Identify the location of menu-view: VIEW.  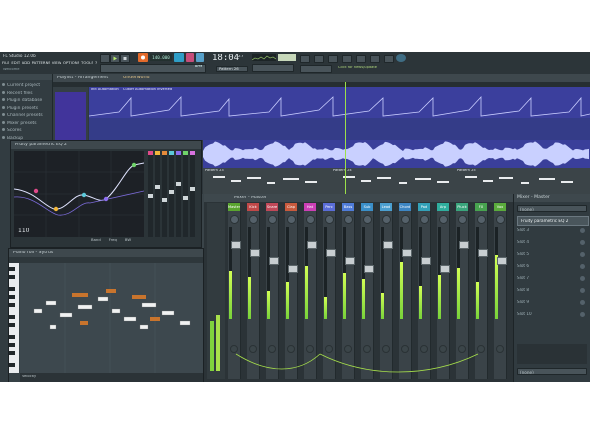
(56, 64).